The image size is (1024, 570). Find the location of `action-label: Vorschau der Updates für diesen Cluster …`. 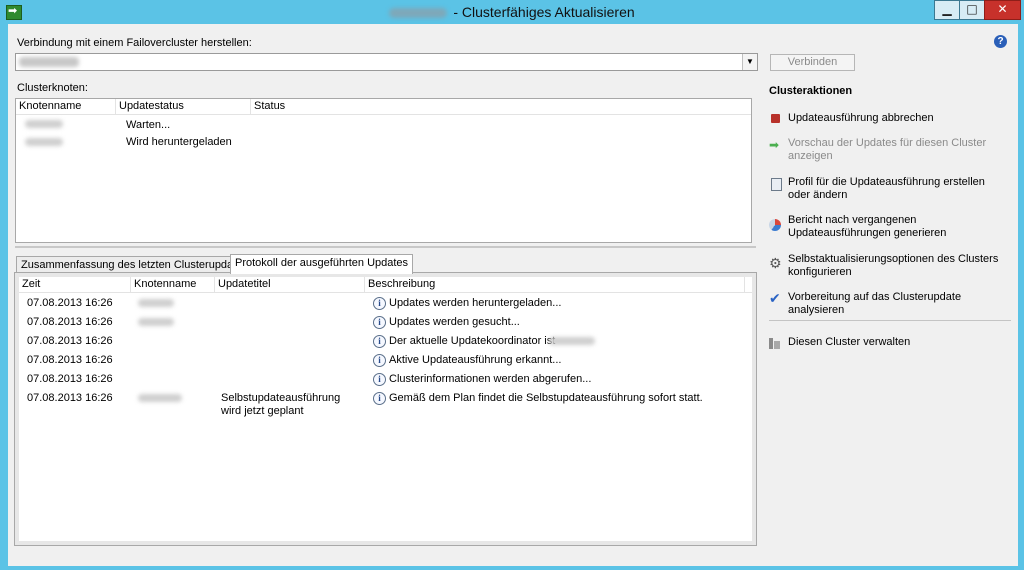

action-label: Vorschau der Updates für diesen Cluster … is located at coordinates (887, 149).